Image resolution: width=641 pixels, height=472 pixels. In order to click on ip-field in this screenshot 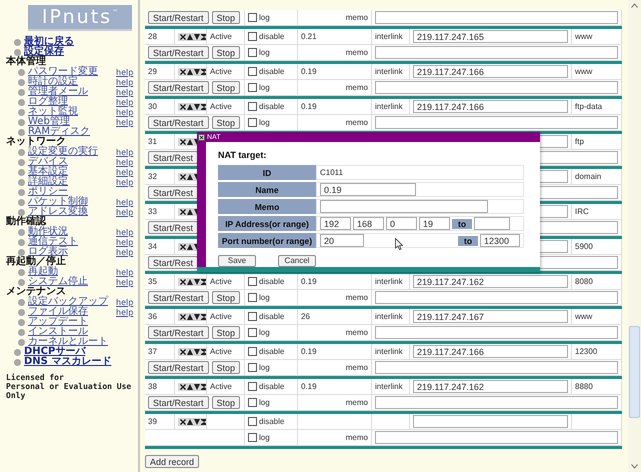, I will do `click(490, 421)`.